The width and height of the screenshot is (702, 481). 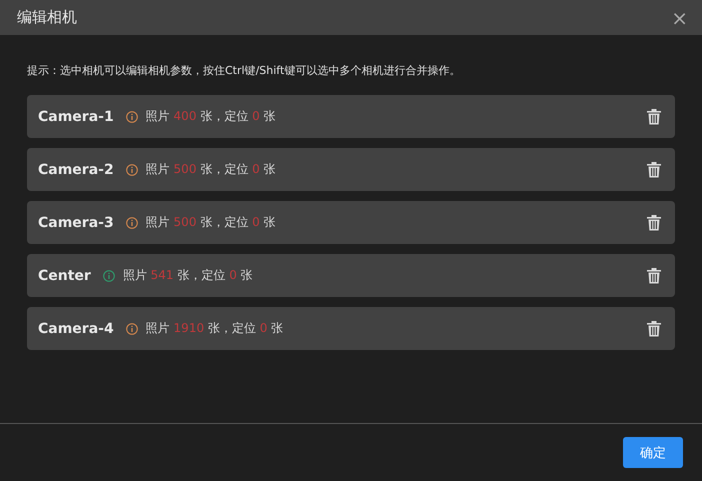 What do you see at coordinates (244, 70) in the screenshot?
I see `hint-text: 提示：选中相机可以编辑相机参数，按住Ctrl键/Shift键可以选中多个相机进行合并操作。` at bounding box center [244, 70].